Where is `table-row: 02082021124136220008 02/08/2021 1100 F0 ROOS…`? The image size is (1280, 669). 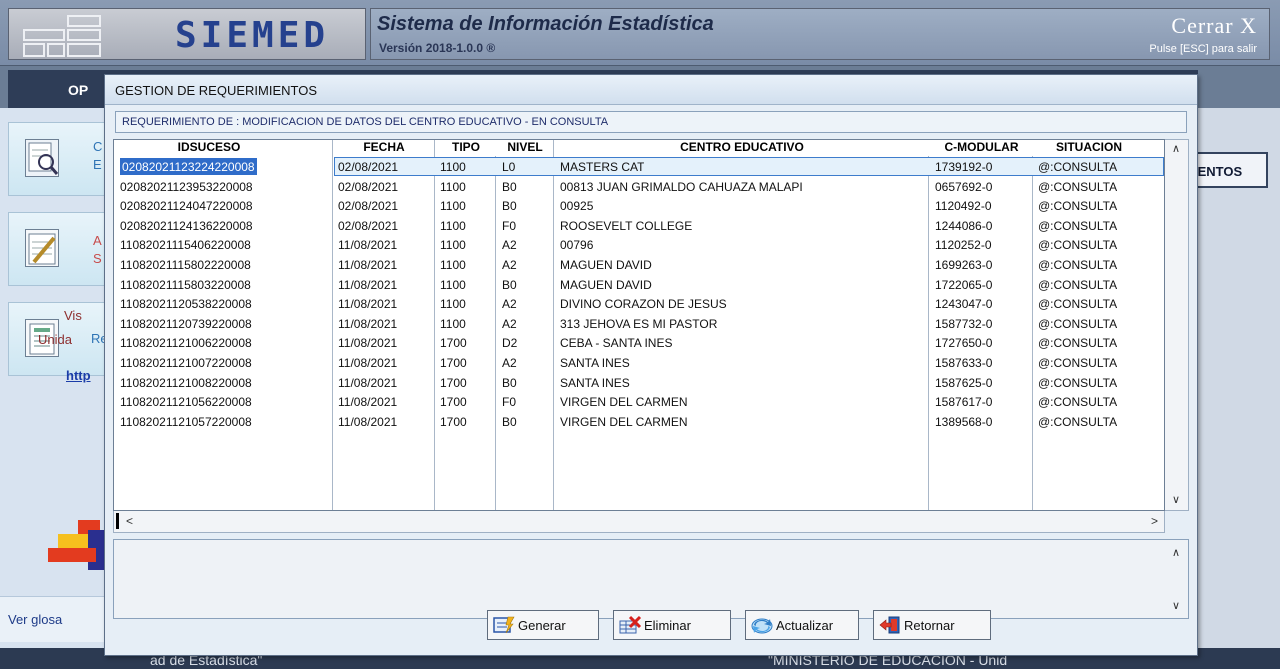
table-row: 02082021124136220008 02/08/2021 1100 F0 ROOS… is located at coordinates (639, 226).